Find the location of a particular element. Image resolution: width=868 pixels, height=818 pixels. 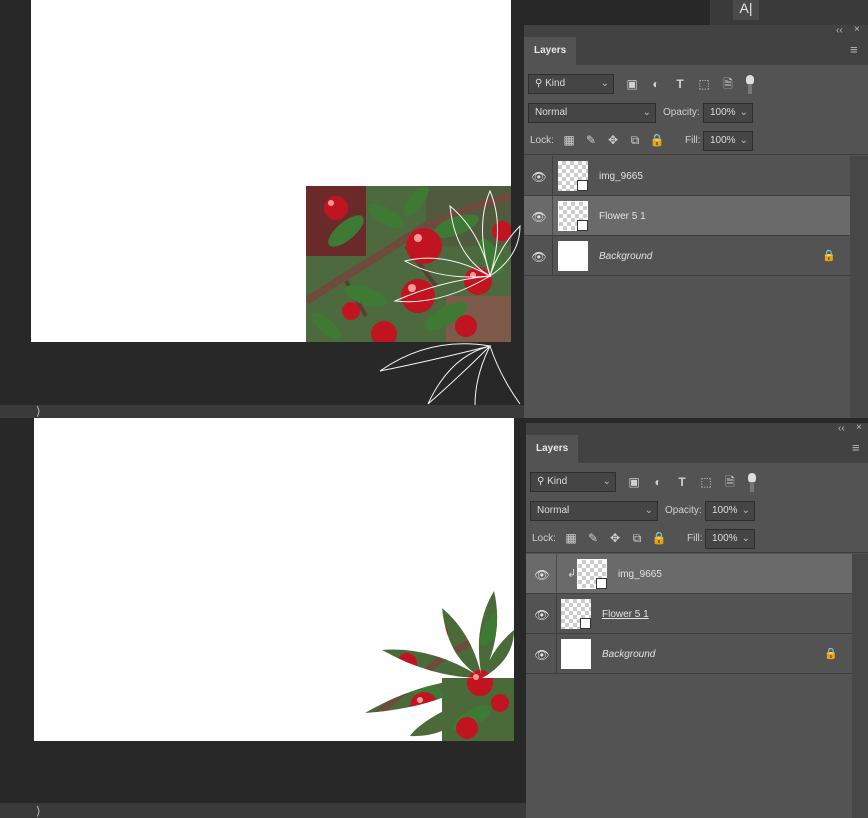

bottom-image-filter-icon: ▣ is located at coordinates (634, 482).